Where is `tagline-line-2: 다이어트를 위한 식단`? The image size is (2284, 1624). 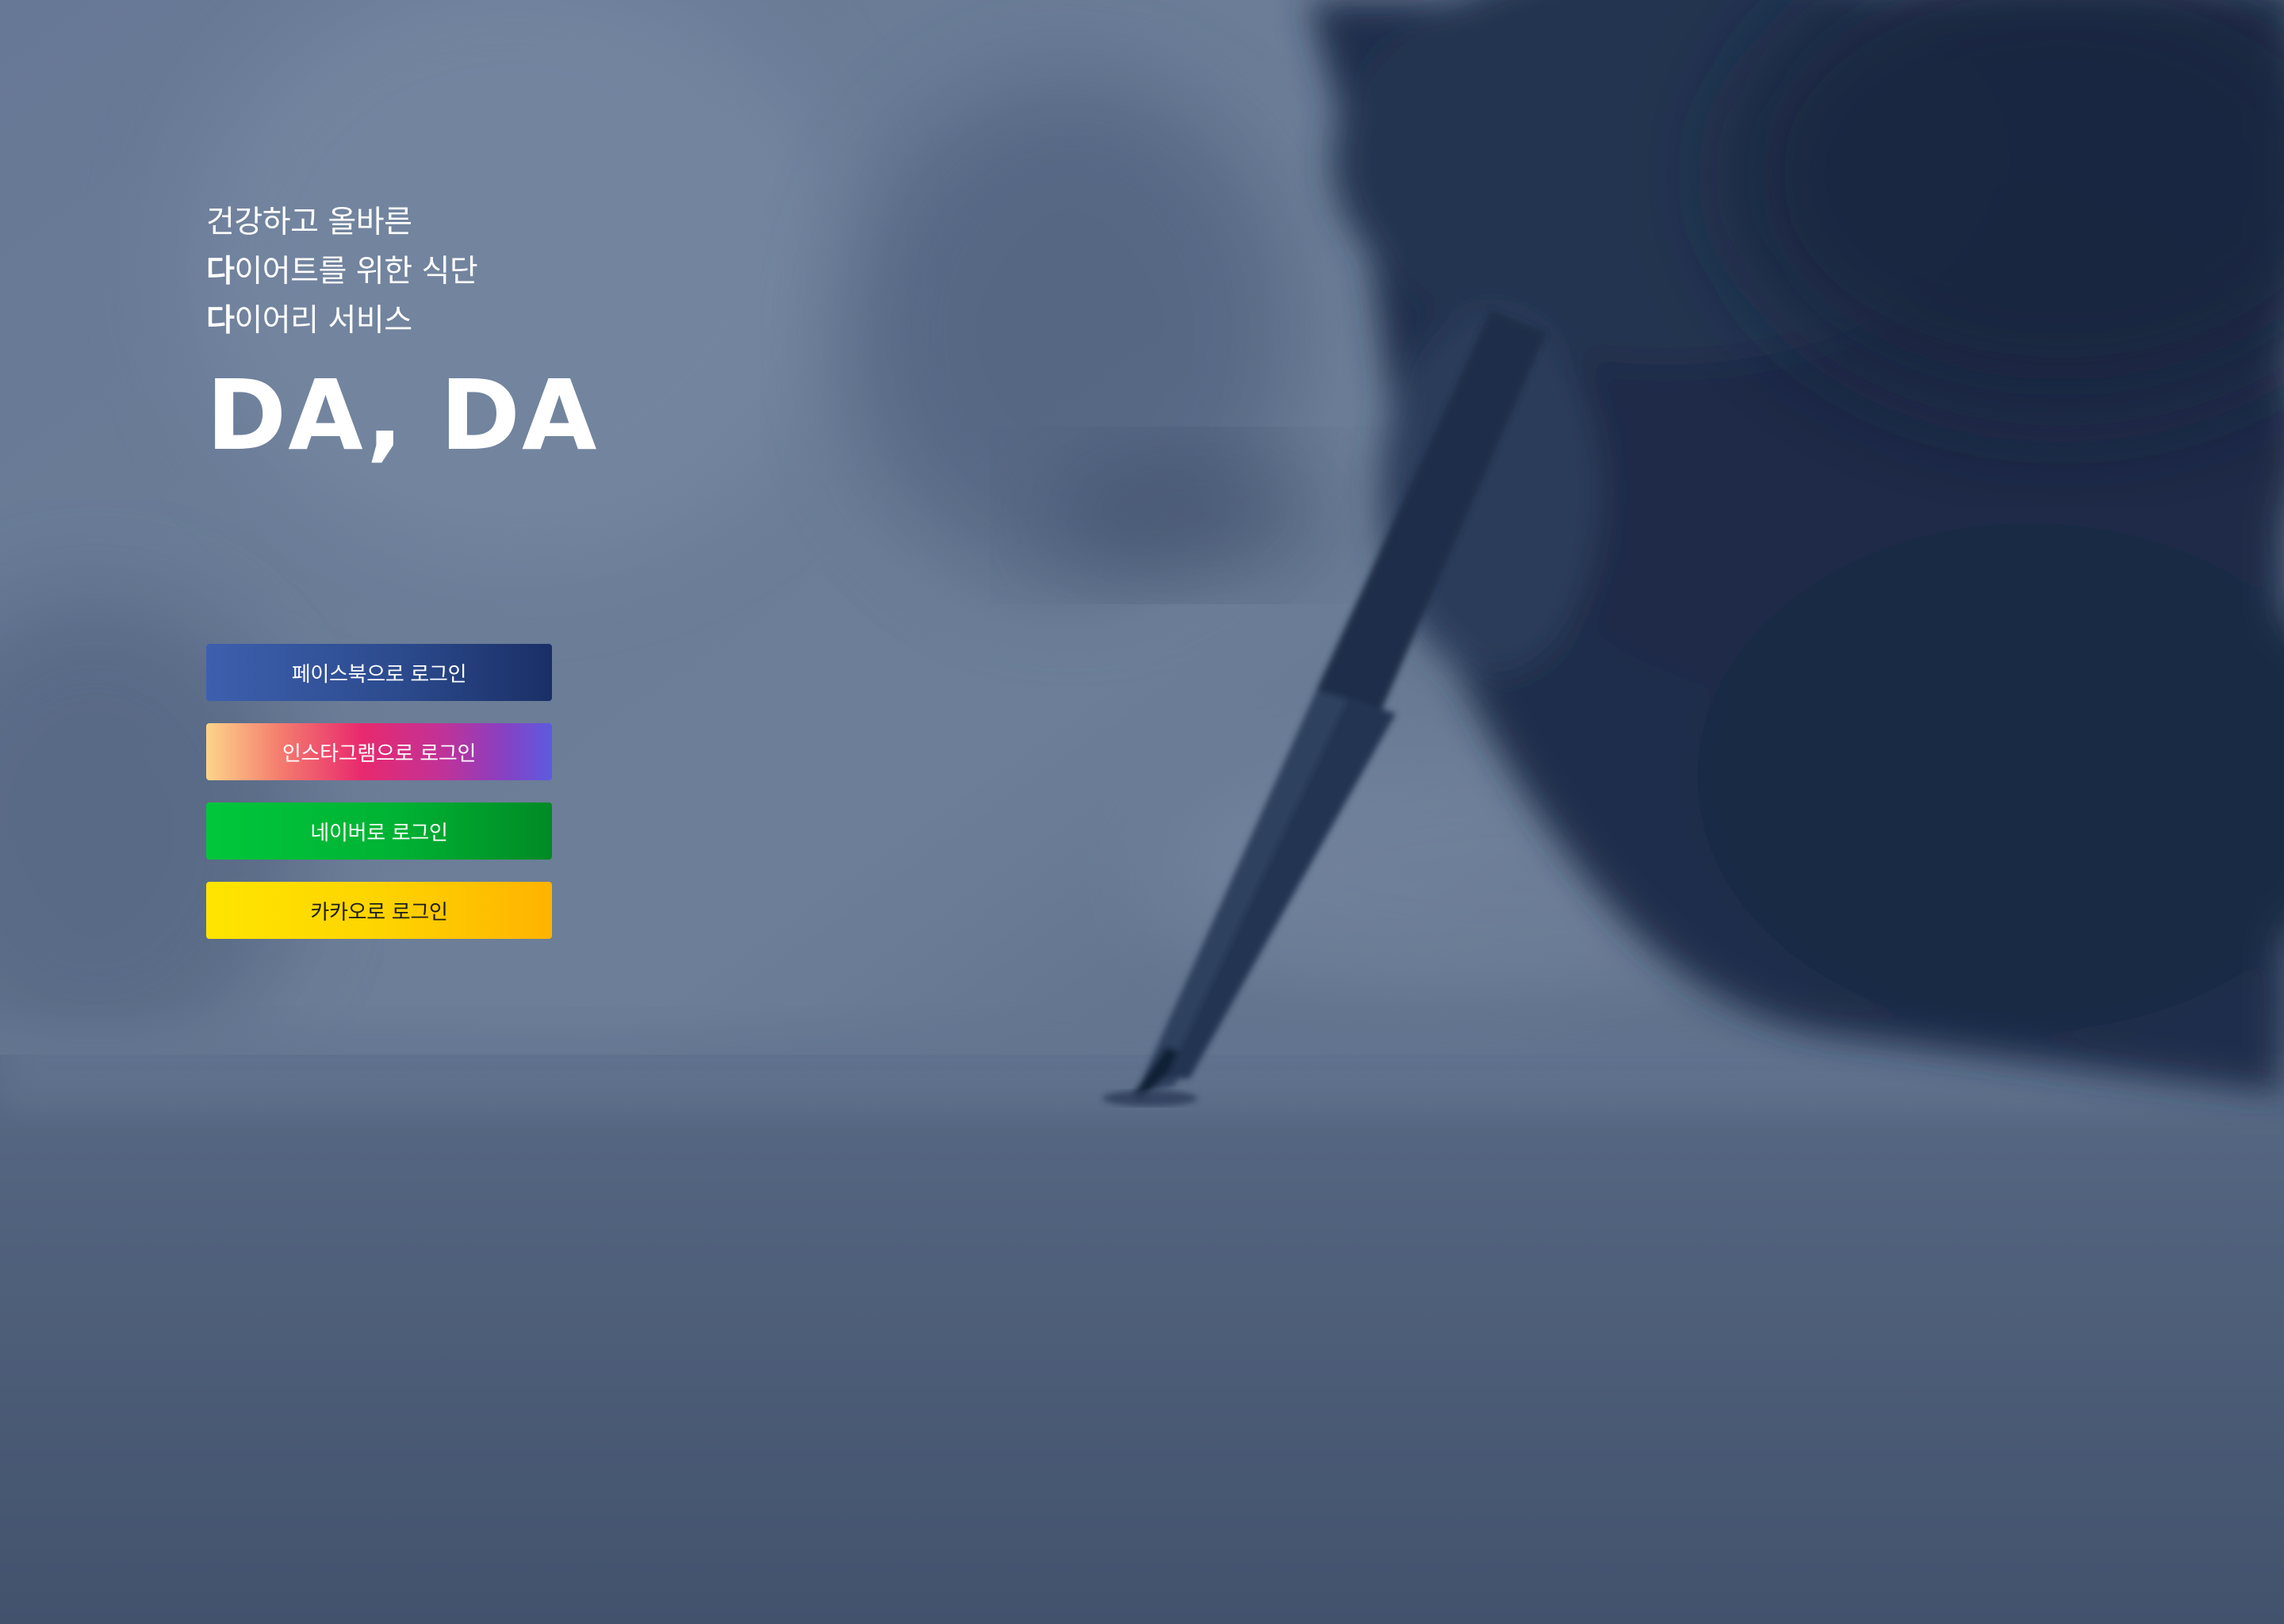
tagline-line-2: 다이어트를 위한 식단 is located at coordinates (483, 272).